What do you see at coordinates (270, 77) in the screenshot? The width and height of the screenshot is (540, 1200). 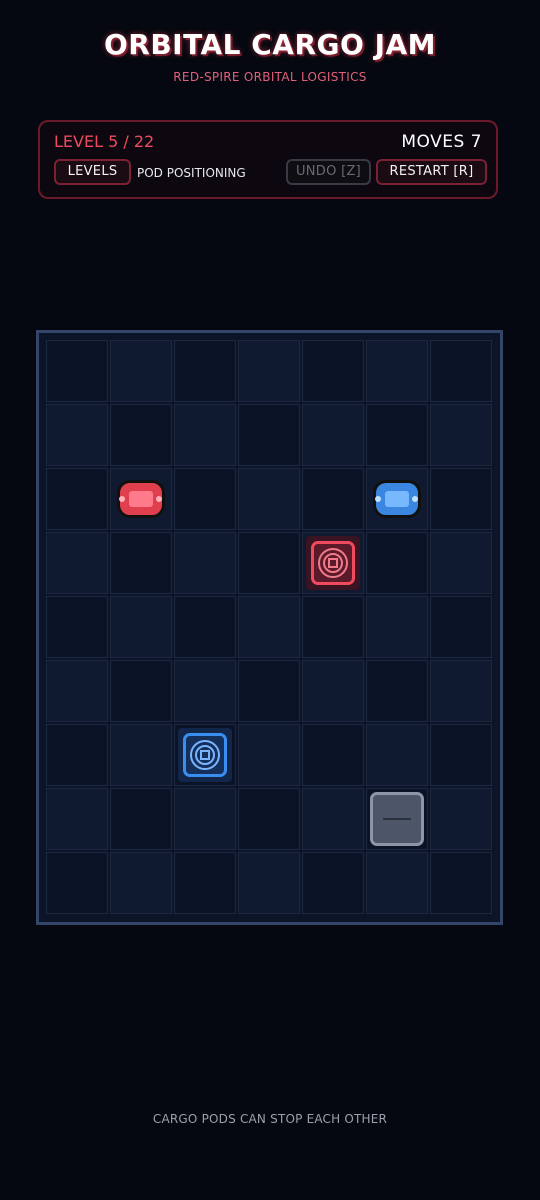 I see `game-subtitle: RED-SPIRE ORBITAL LOGISTICS` at bounding box center [270, 77].